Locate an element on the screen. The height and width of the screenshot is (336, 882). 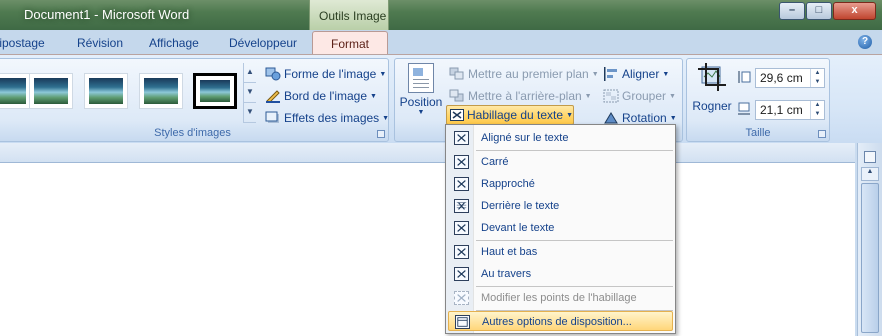
grouper-button: Grouper ▼ is located at coordinates (639, 96).